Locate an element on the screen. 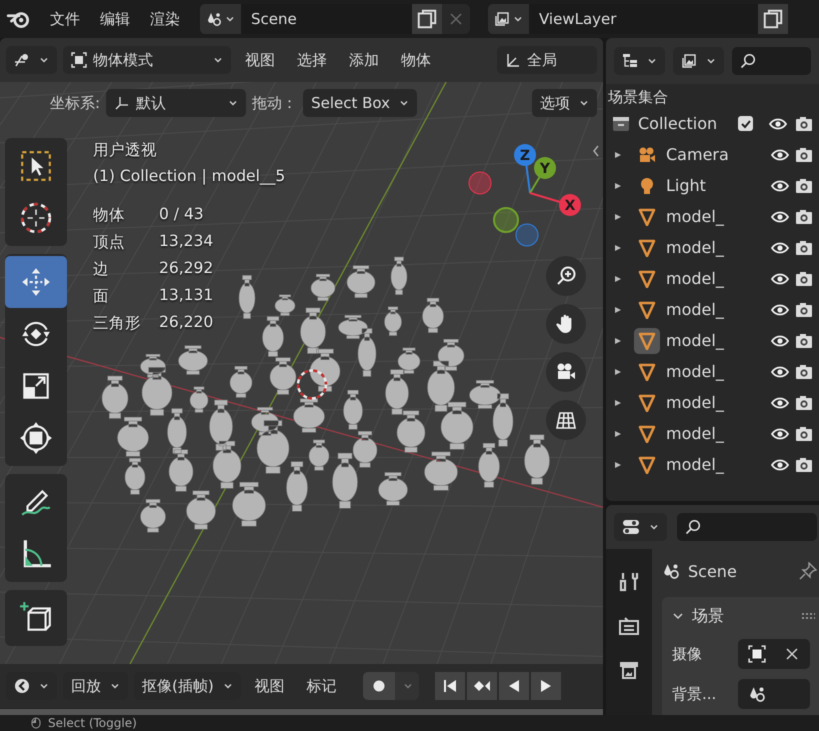 Image resolution: width=819 pixels, height=731 pixels. view-layer-type-button is located at coordinates (508, 19).